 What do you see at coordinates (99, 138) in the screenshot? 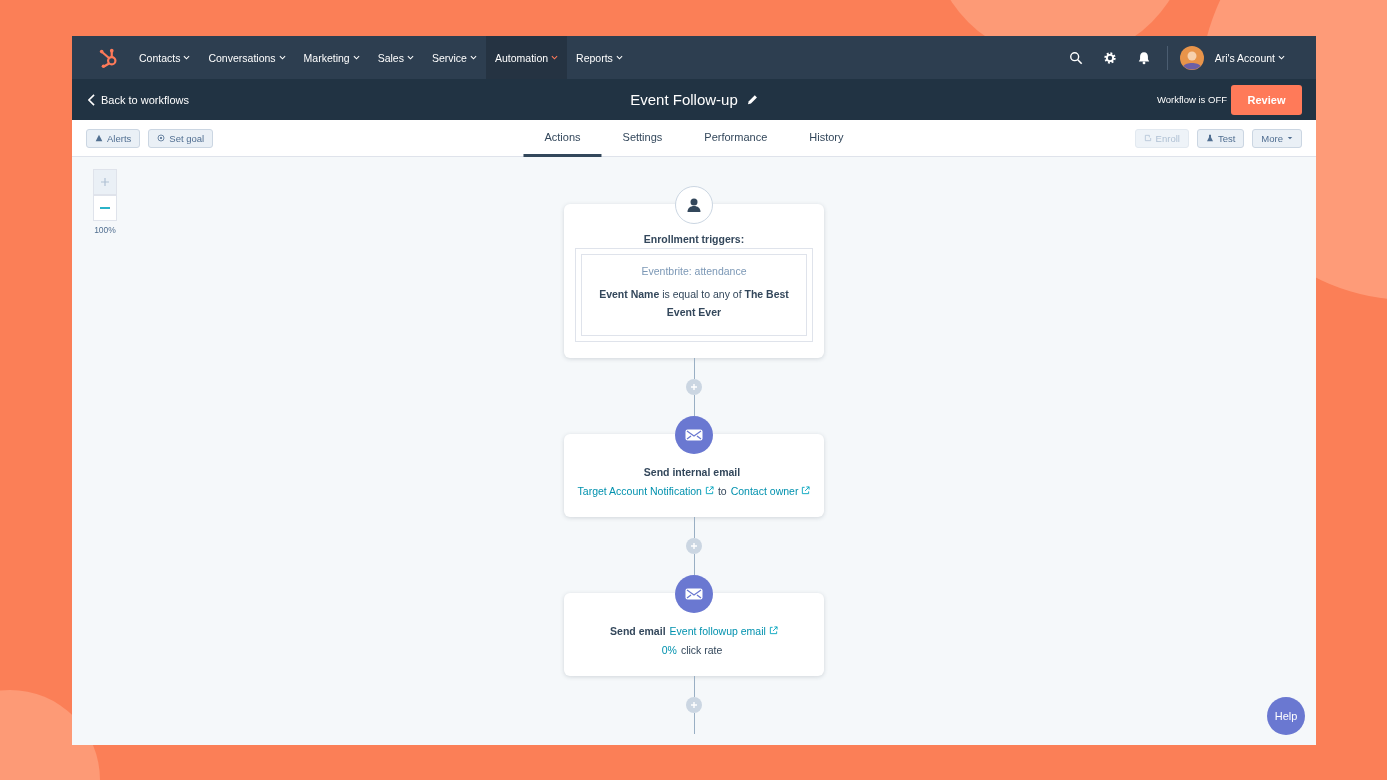
I see `warning-icon` at bounding box center [99, 138].